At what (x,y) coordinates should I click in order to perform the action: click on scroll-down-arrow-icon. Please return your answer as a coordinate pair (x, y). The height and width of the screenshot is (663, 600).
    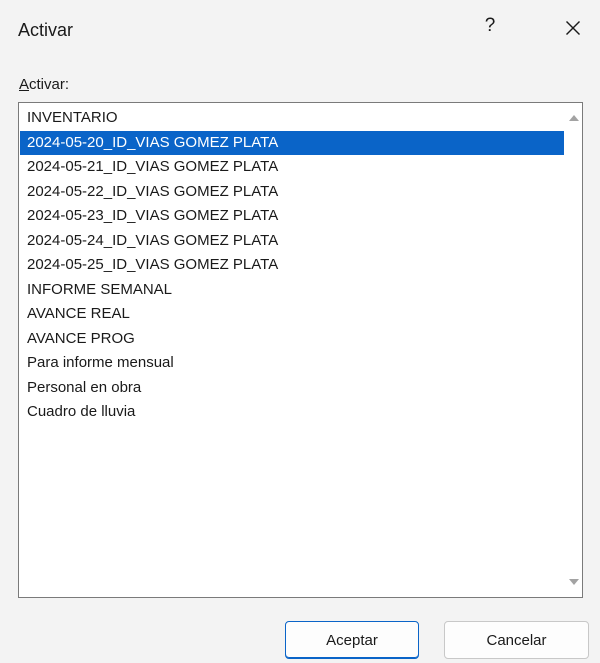
    Looking at the image, I should click on (574, 582).